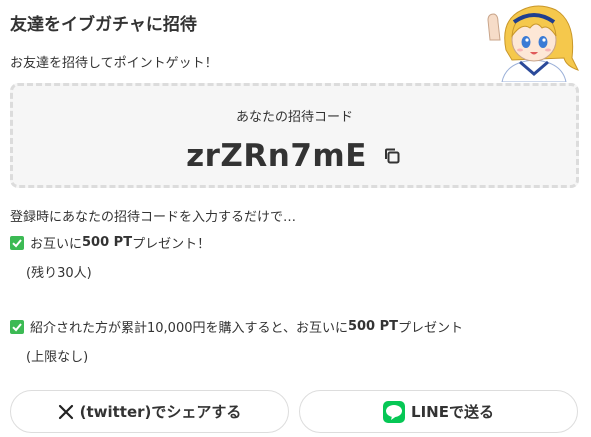 The height and width of the screenshot is (437, 591). I want to click on invite-code-value: zrZRn7mE, so click(276, 156).